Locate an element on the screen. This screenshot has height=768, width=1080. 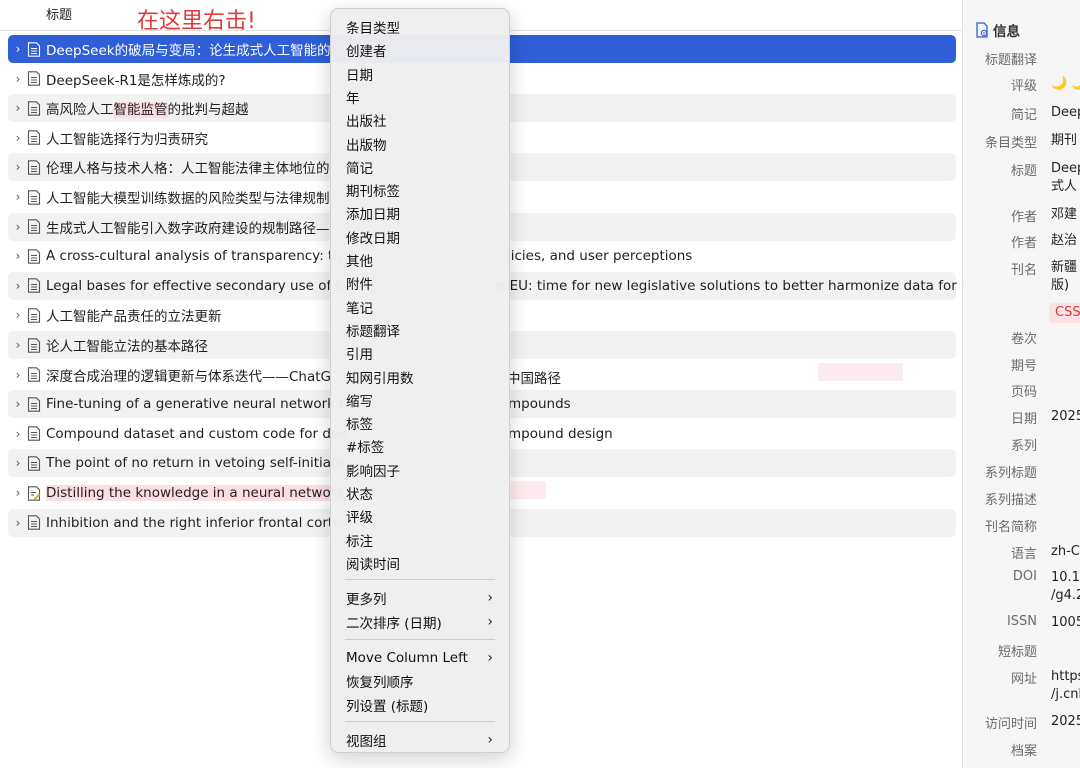
menu-item-action: 列设置 (标题) is located at coordinates (420, 705).